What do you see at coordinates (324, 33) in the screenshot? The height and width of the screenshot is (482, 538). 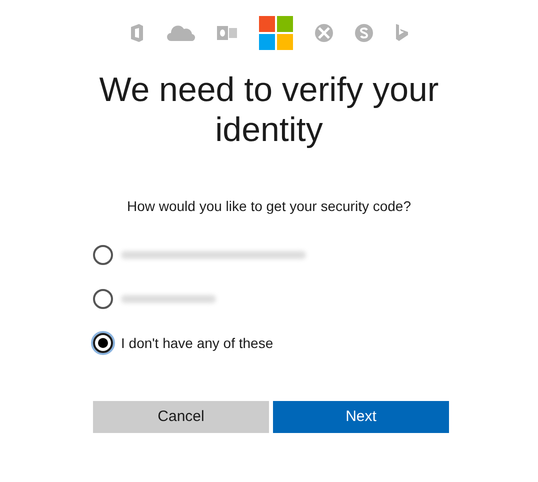 I see `x-circle-icon` at bounding box center [324, 33].